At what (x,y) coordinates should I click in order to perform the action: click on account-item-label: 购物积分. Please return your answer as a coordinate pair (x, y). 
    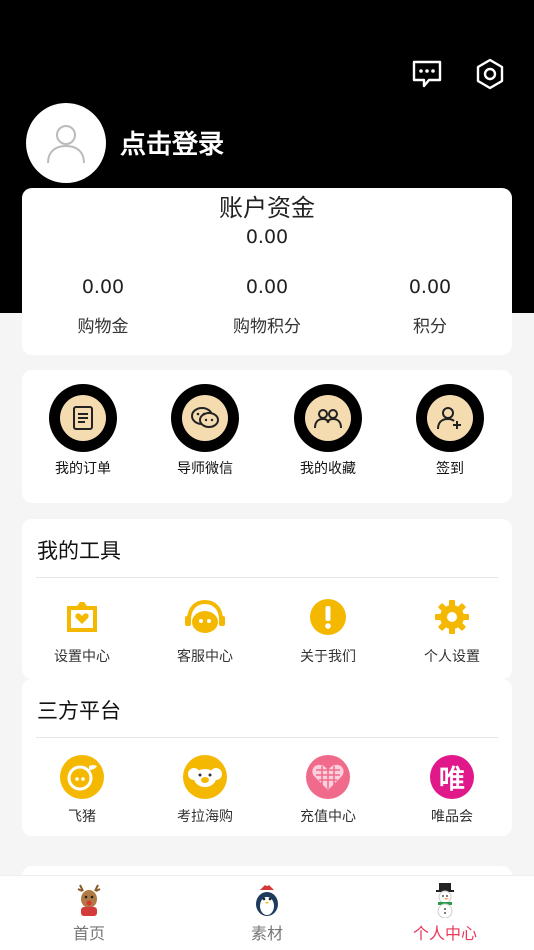
    Looking at the image, I should click on (267, 327).